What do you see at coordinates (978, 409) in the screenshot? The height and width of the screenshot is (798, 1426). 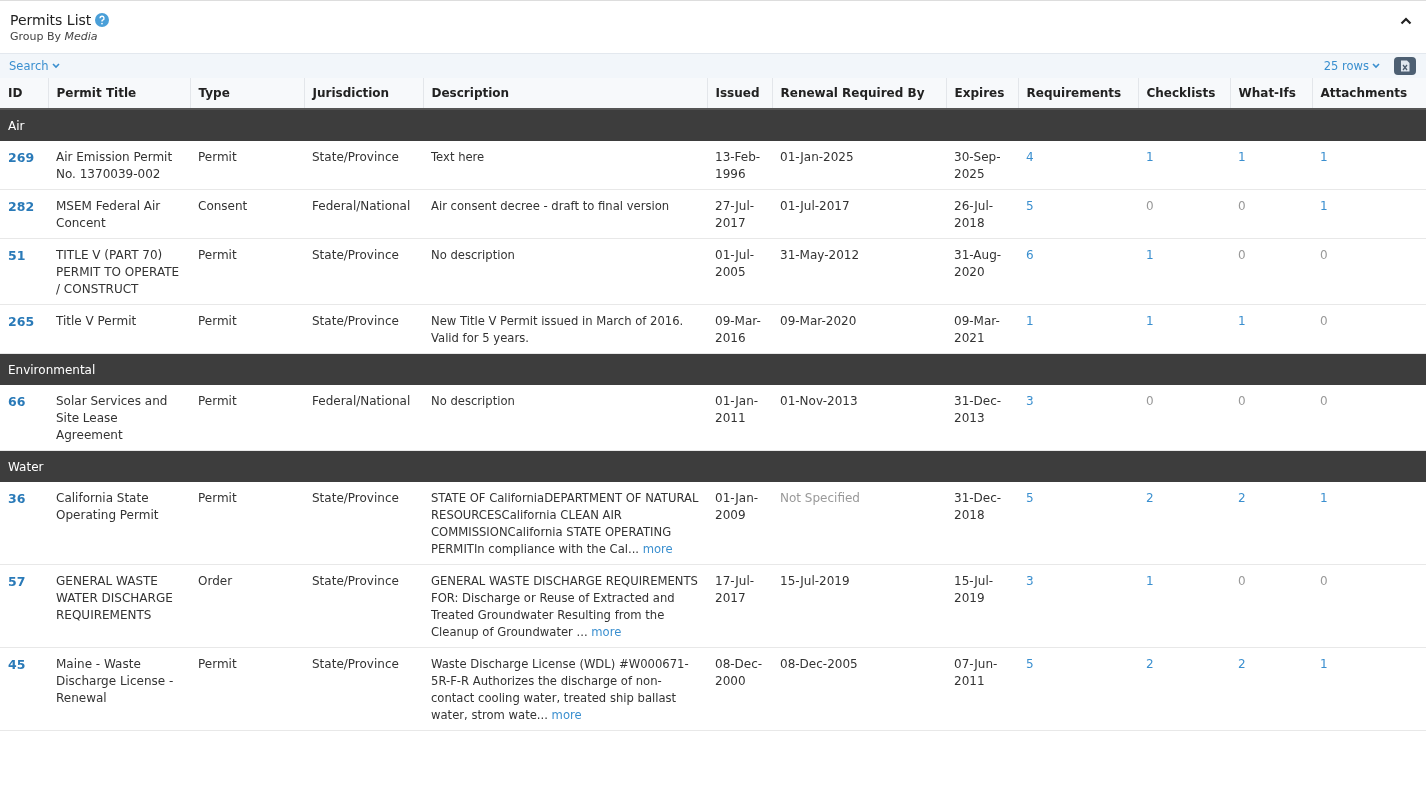 I see `expires-date: 31-Dec-2013` at bounding box center [978, 409].